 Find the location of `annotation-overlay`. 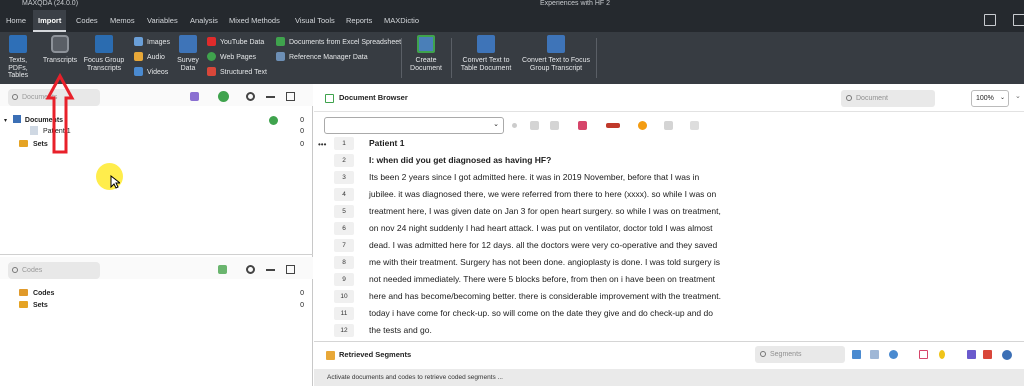

annotation-overlay is located at coordinates (60, 113).